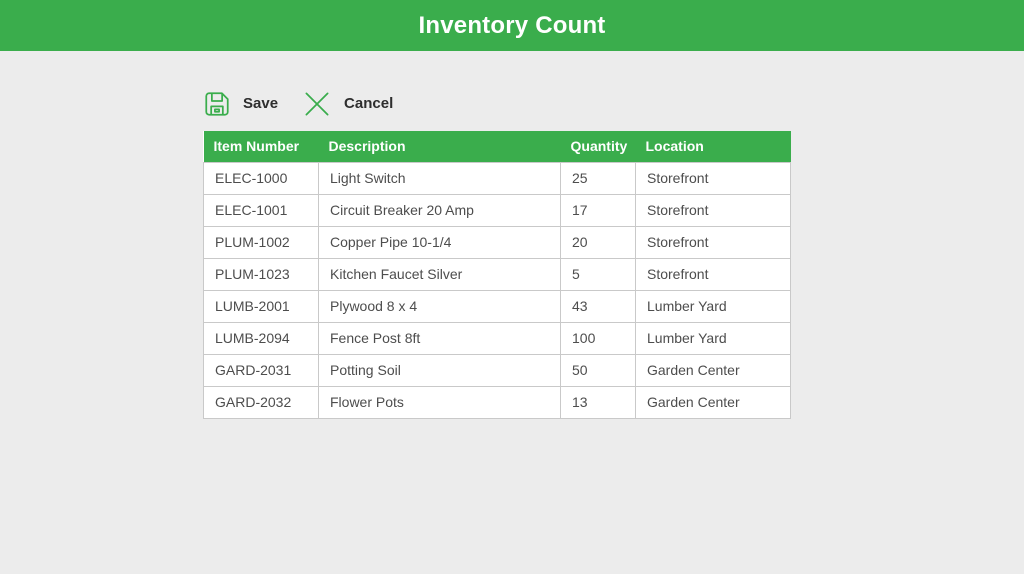  What do you see at coordinates (240, 104) in the screenshot?
I see `save-button: Save` at bounding box center [240, 104].